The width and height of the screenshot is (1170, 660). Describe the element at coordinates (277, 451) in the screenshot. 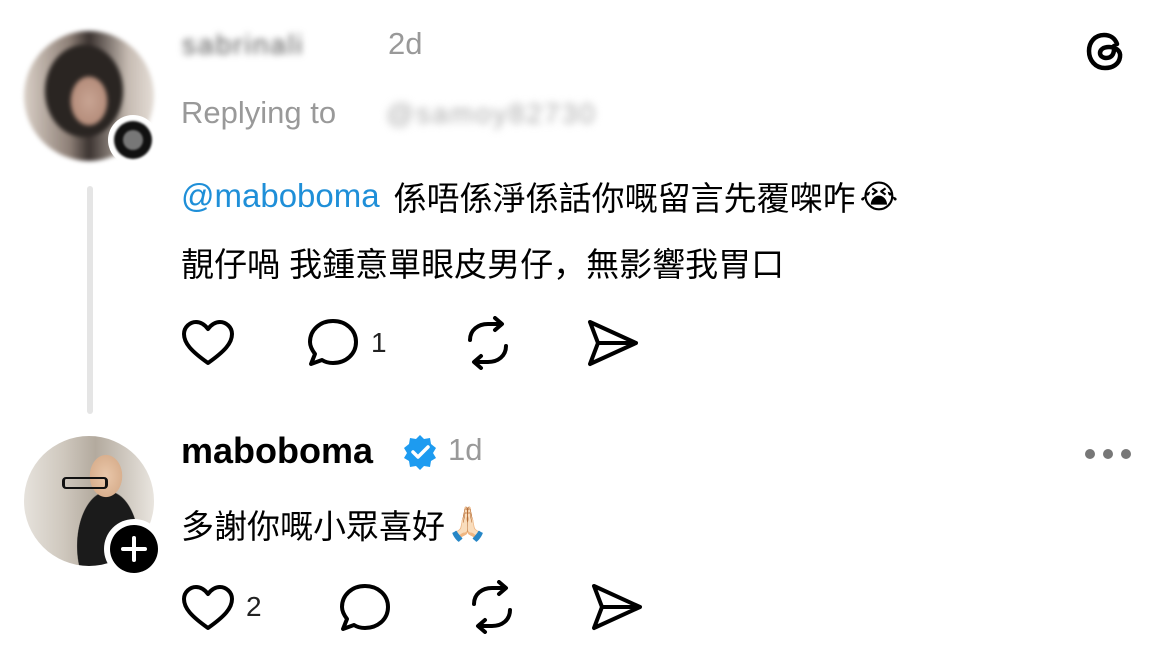

I see `username: maboboma` at that location.